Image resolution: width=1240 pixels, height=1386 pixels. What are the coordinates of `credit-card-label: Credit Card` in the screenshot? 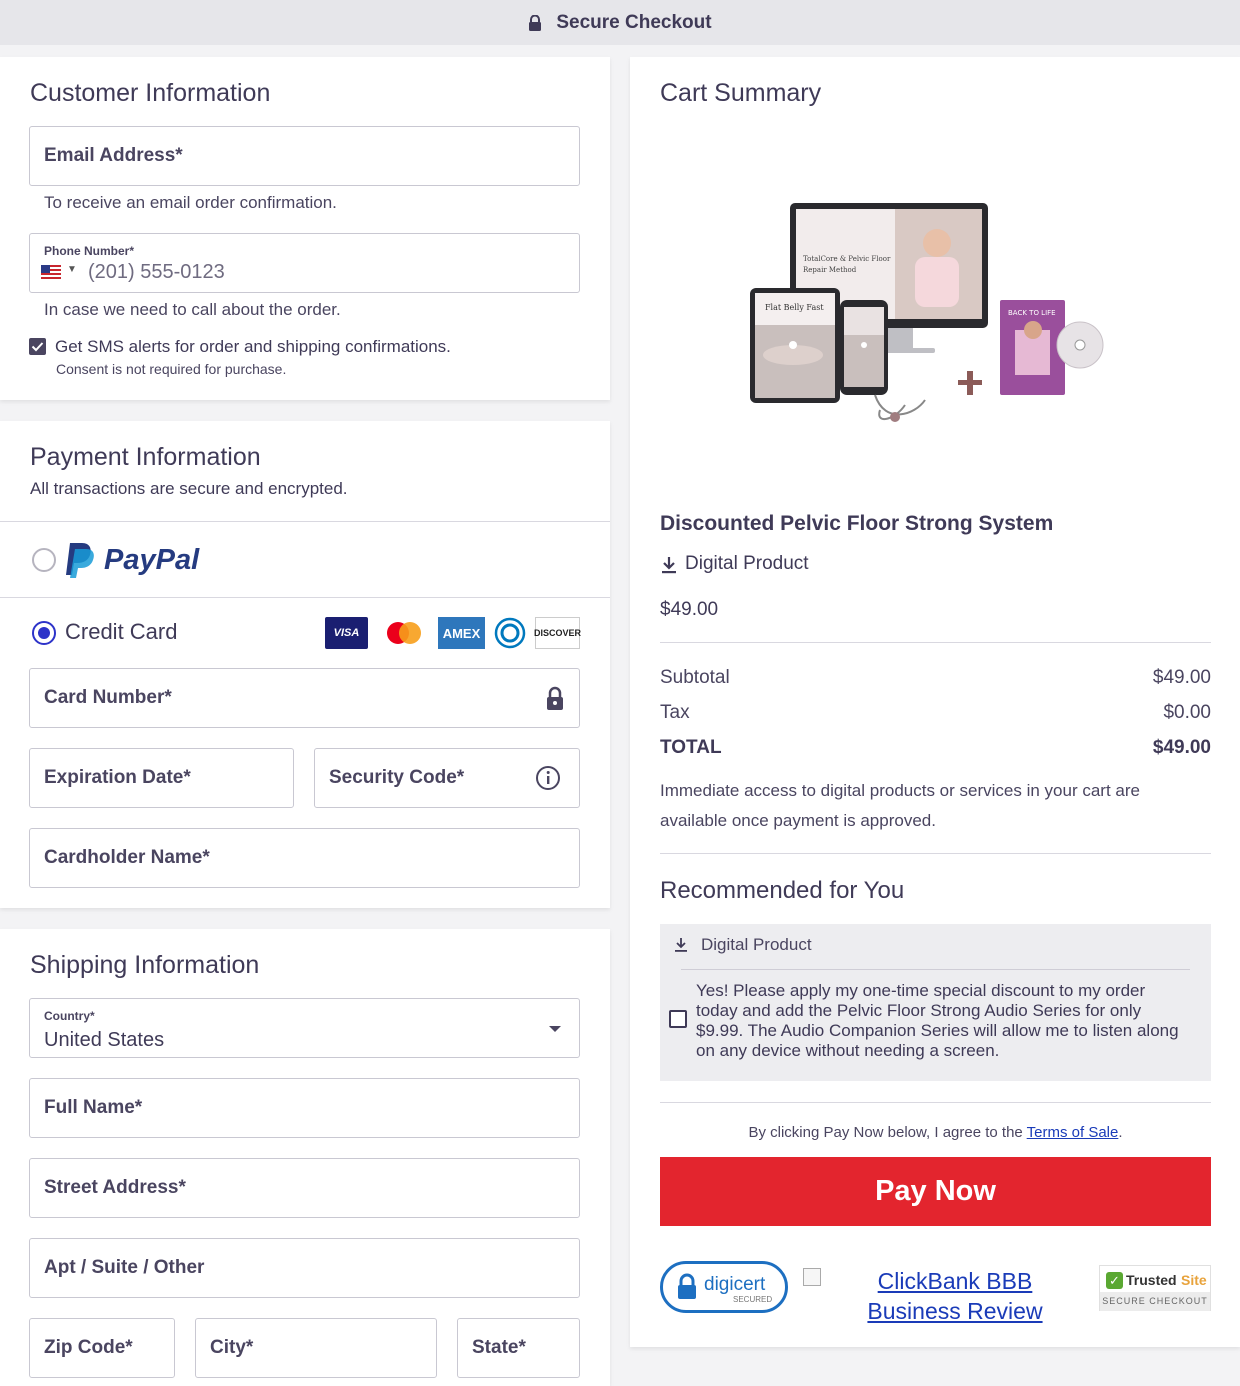 It's located at (121, 632).